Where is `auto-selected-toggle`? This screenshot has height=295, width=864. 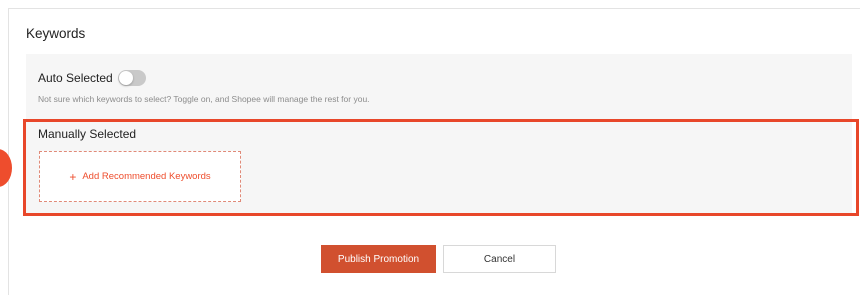
auto-selected-toggle is located at coordinates (132, 78).